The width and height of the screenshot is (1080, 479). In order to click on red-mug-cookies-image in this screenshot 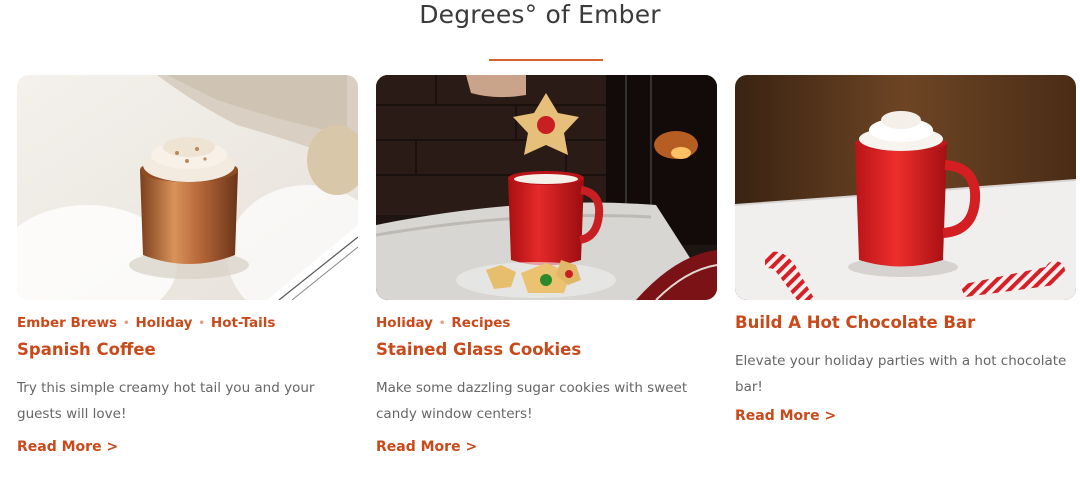, I will do `click(546, 187)`.